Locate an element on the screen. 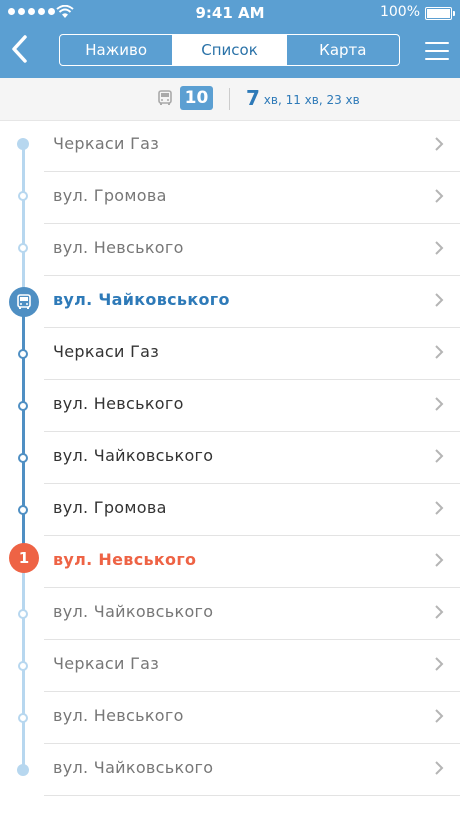  tab-list: Список is located at coordinates (229, 50).